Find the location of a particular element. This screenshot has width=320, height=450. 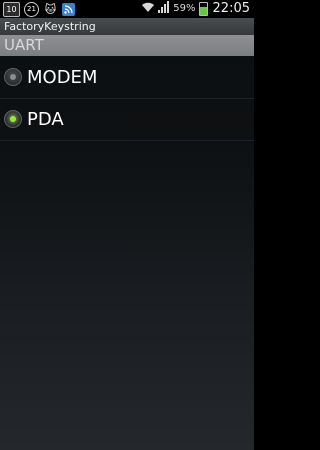

calendar-icon: 10 is located at coordinates (11, 9).